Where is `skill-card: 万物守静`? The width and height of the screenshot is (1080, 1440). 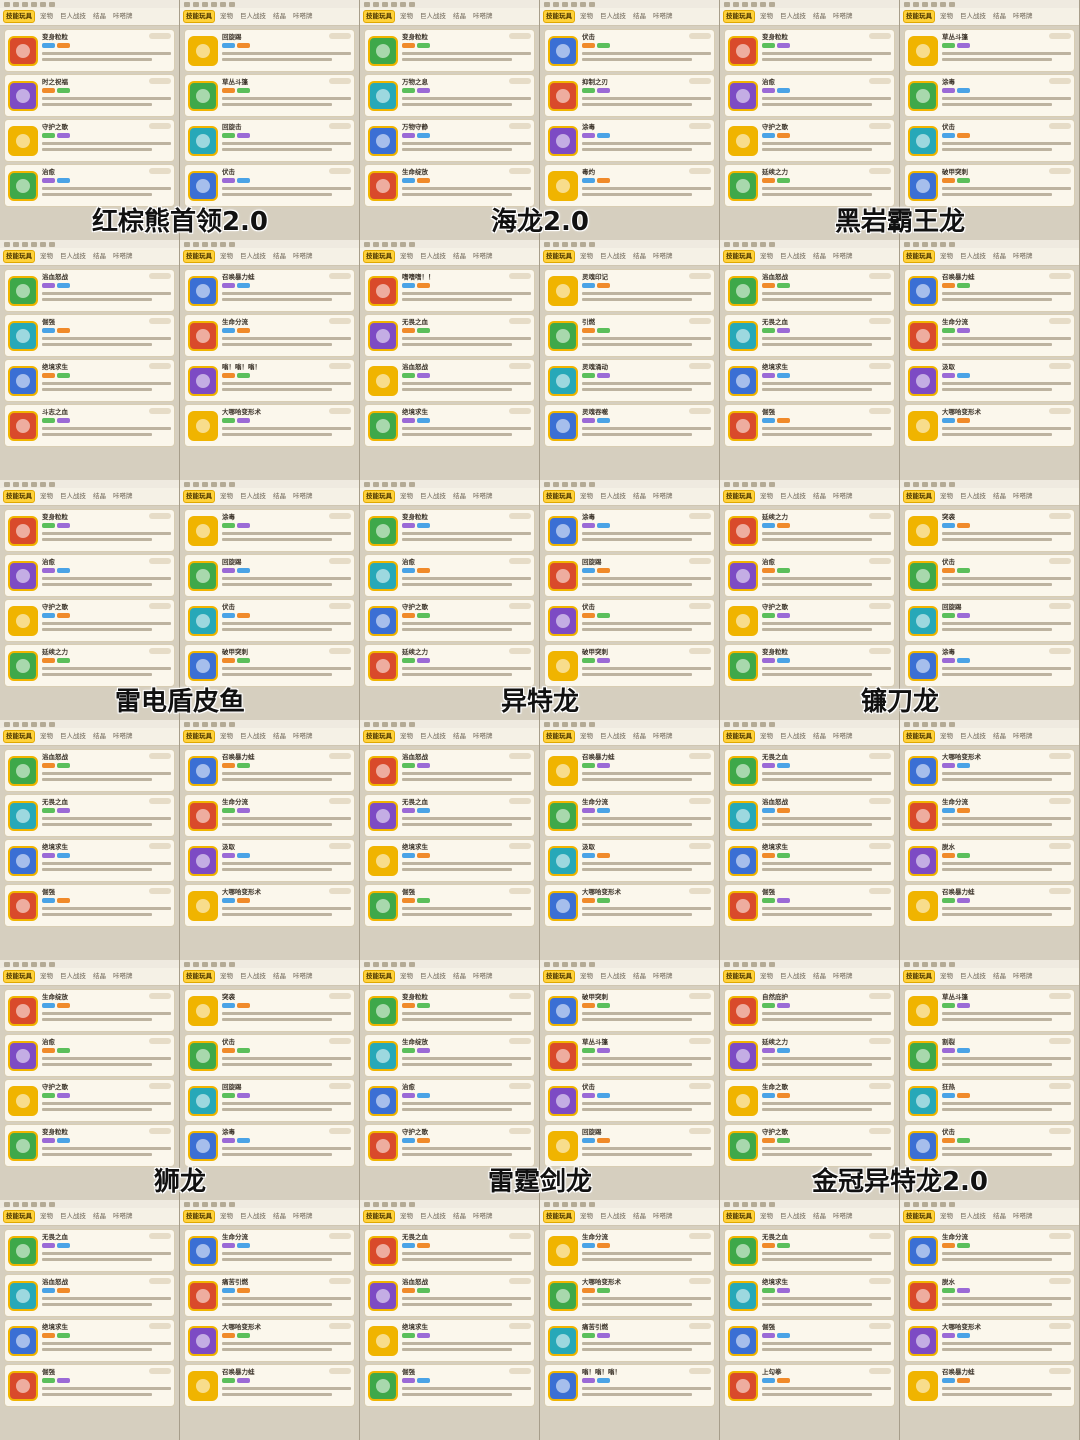 skill-card: 万物守静 is located at coordinates (449, 140).